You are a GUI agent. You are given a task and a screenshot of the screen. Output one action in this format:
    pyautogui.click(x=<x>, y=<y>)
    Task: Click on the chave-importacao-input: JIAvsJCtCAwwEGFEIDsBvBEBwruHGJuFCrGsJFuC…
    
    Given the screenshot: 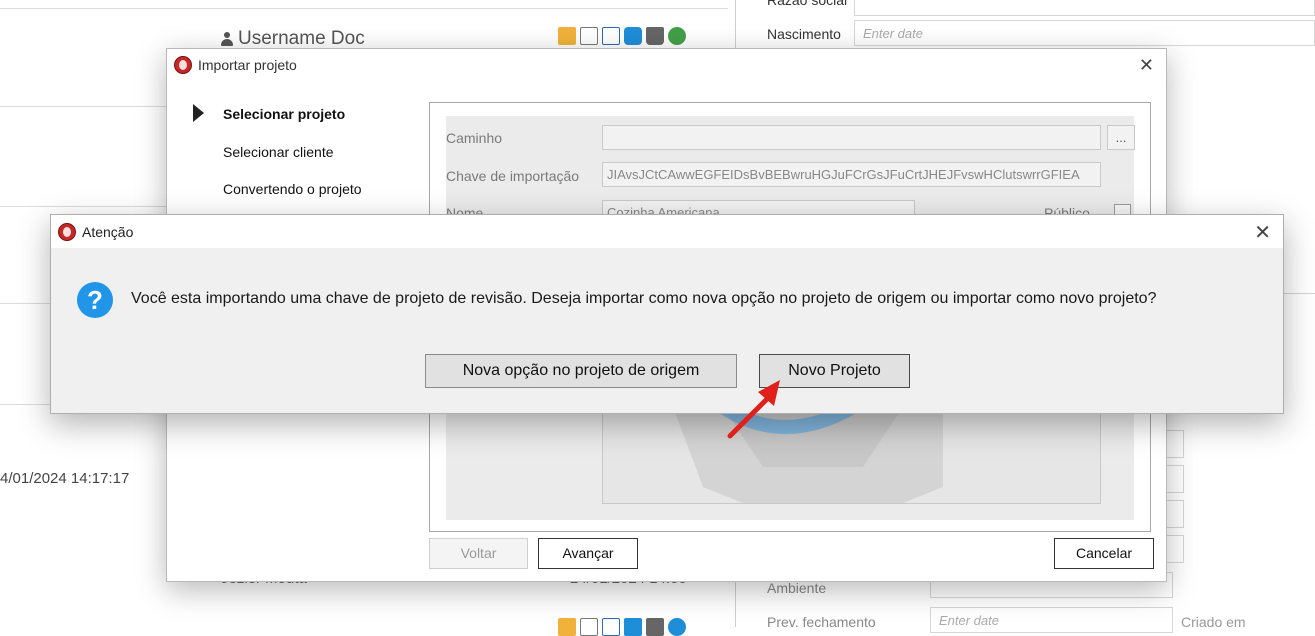 What is the action you would take?
    pyautogui.click(x=851, y=174)
    